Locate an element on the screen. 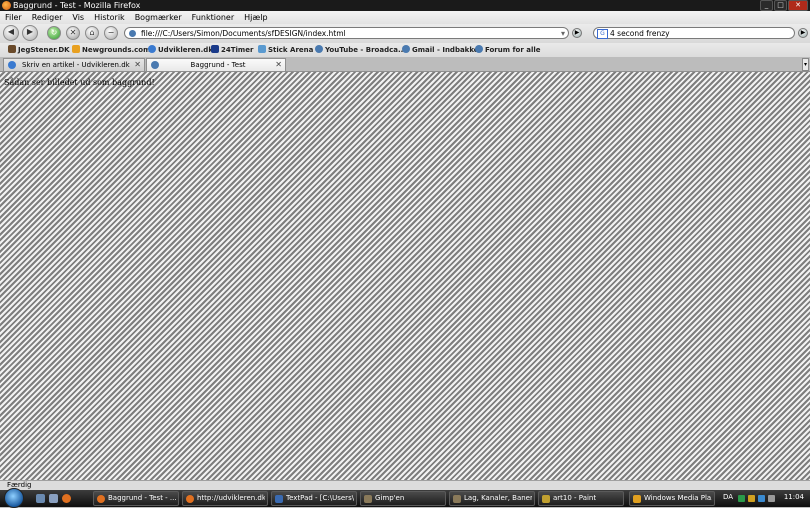  menu-hjaelp: Hjælp is located at coordinates (255, 17).